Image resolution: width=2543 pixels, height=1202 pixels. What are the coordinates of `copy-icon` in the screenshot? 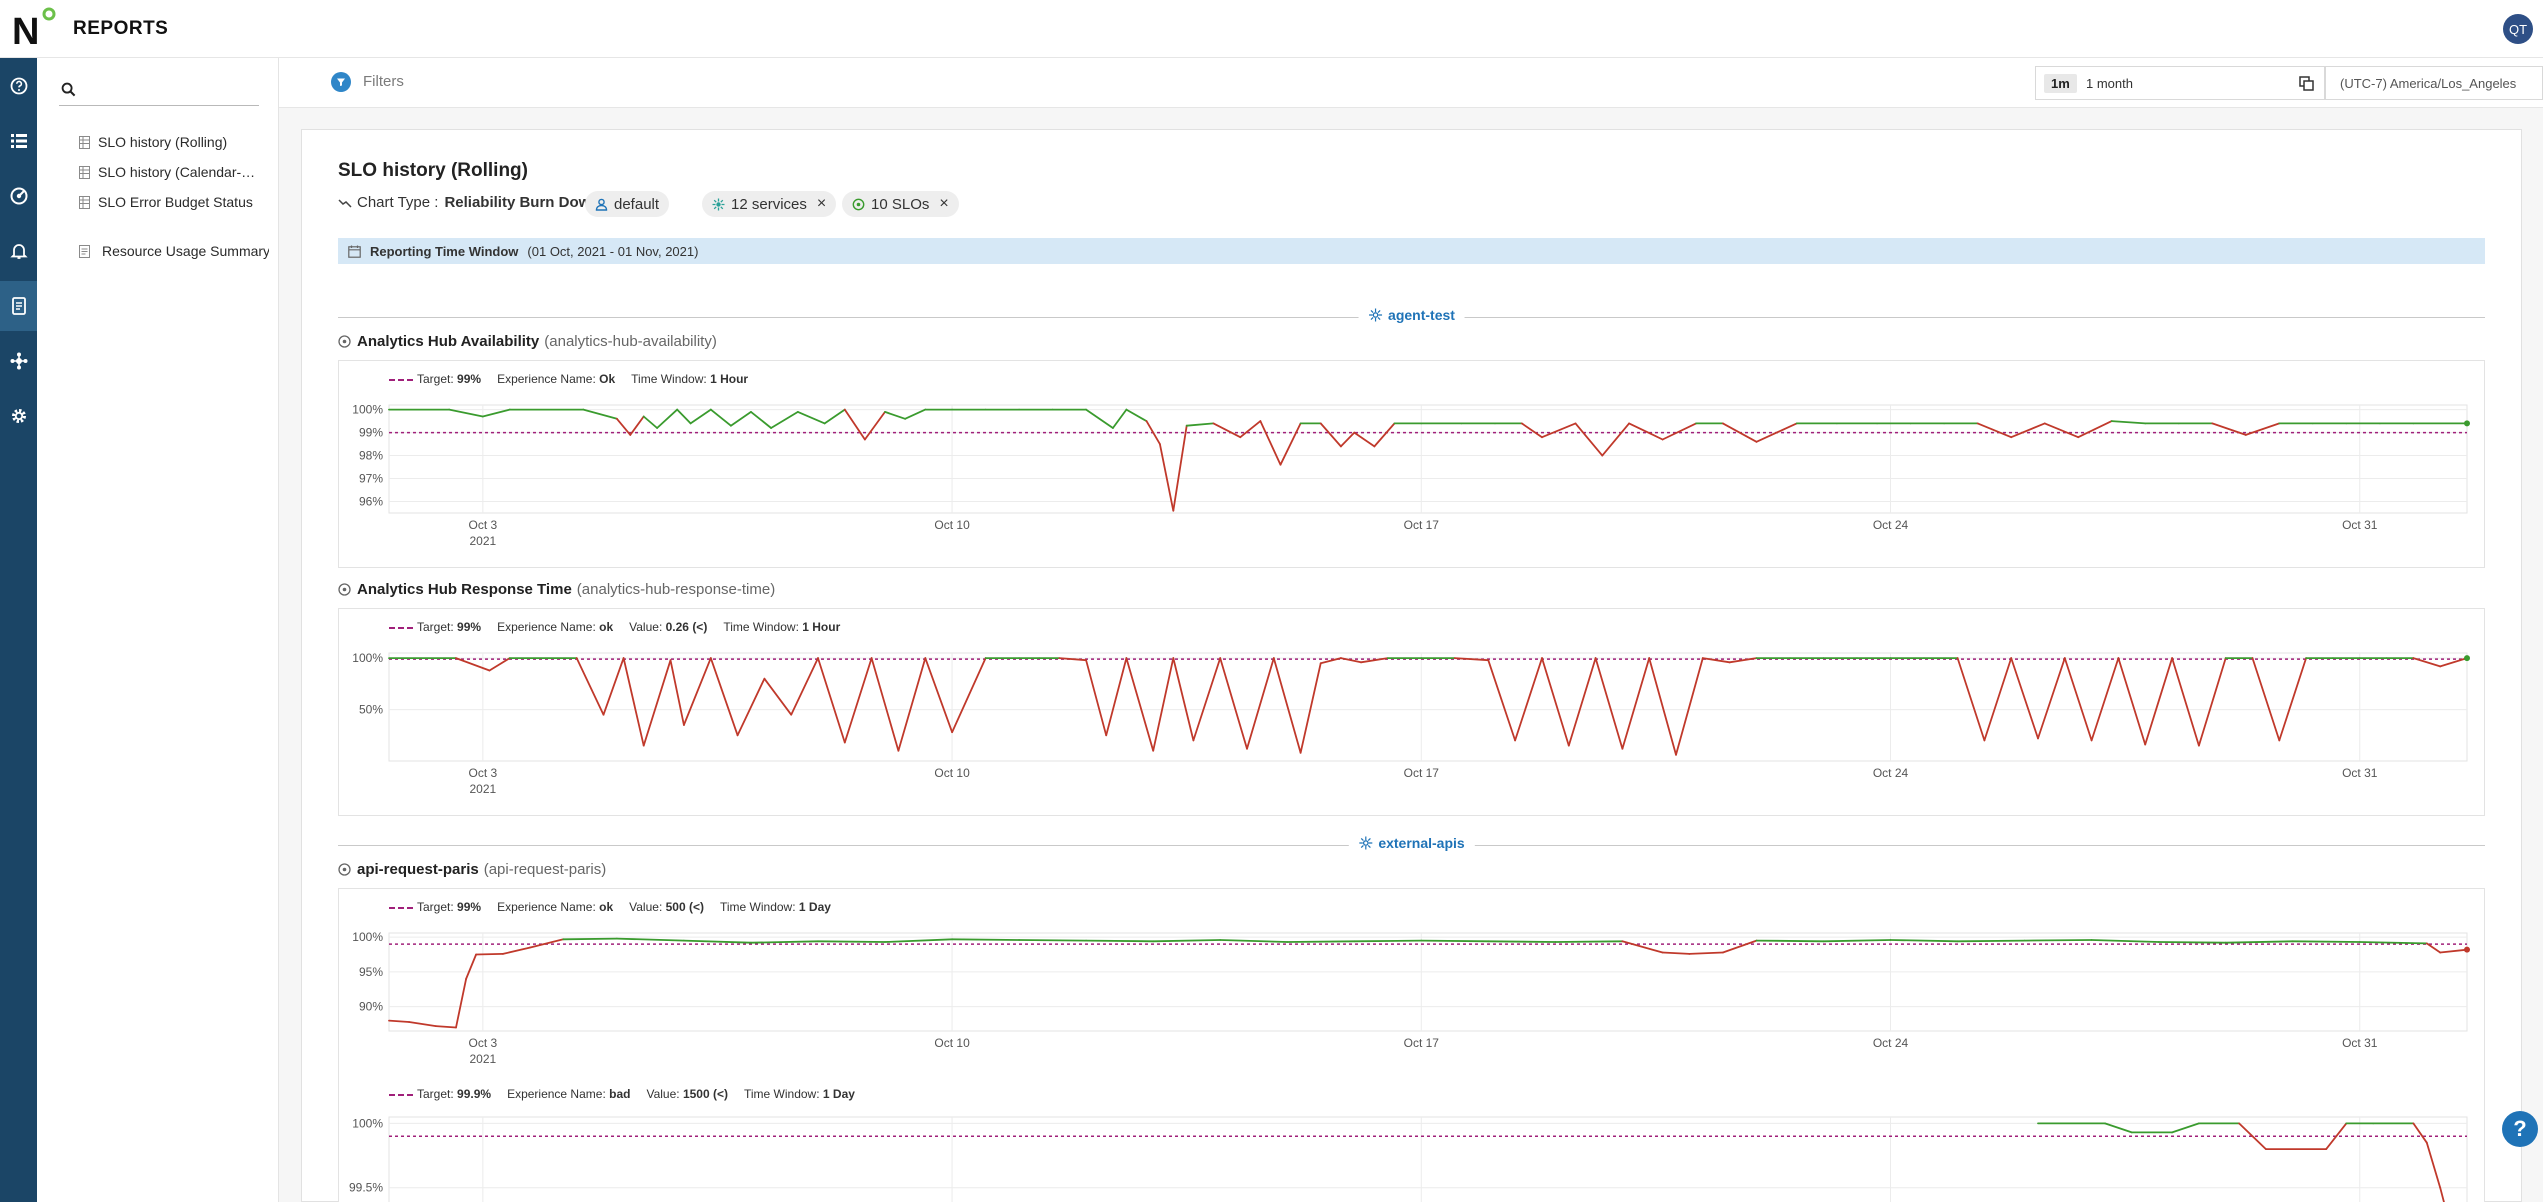 It's located at (2306, 83).